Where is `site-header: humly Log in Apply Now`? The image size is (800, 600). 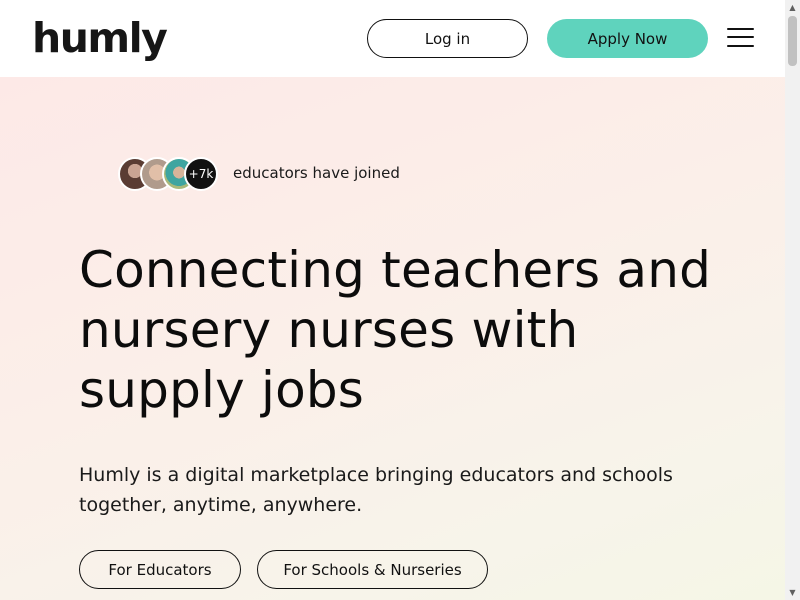 site-header: humly Log in Apply Now is located at coordinates (392, 38).